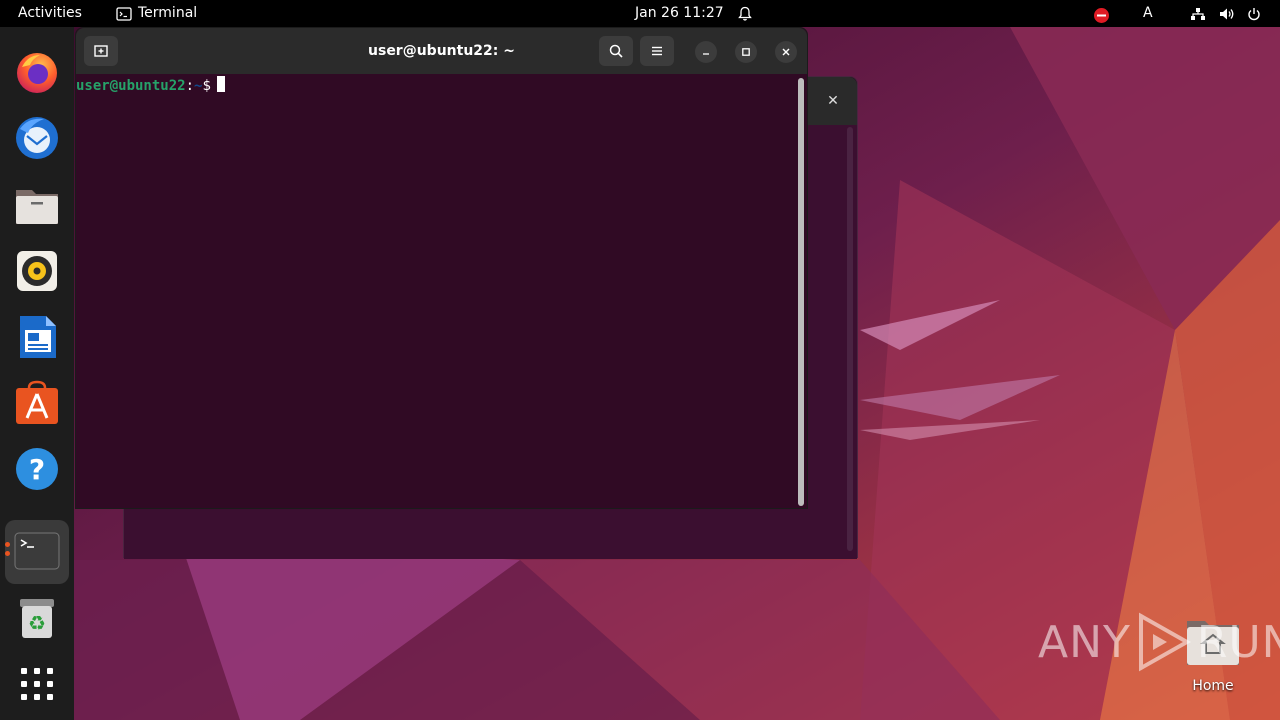 The width and height of the screenshot is (1280, 720). What do you see at coordinates (220, 84) in the screenshot?
I see `text-cursor` at bounding box center [220, 84].